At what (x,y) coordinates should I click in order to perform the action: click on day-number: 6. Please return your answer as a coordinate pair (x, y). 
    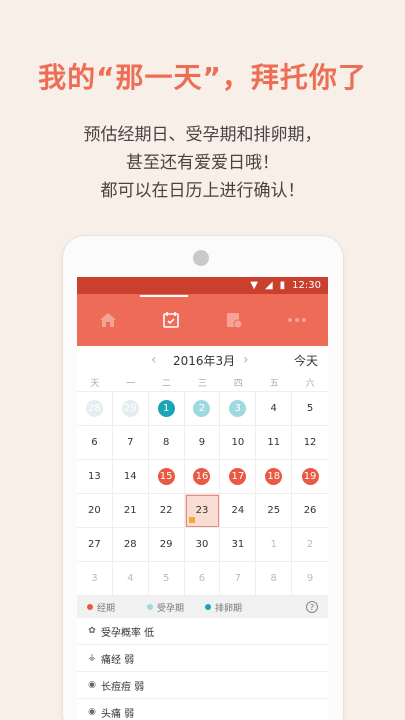
    Looking at the image, I should click on (202, 578).